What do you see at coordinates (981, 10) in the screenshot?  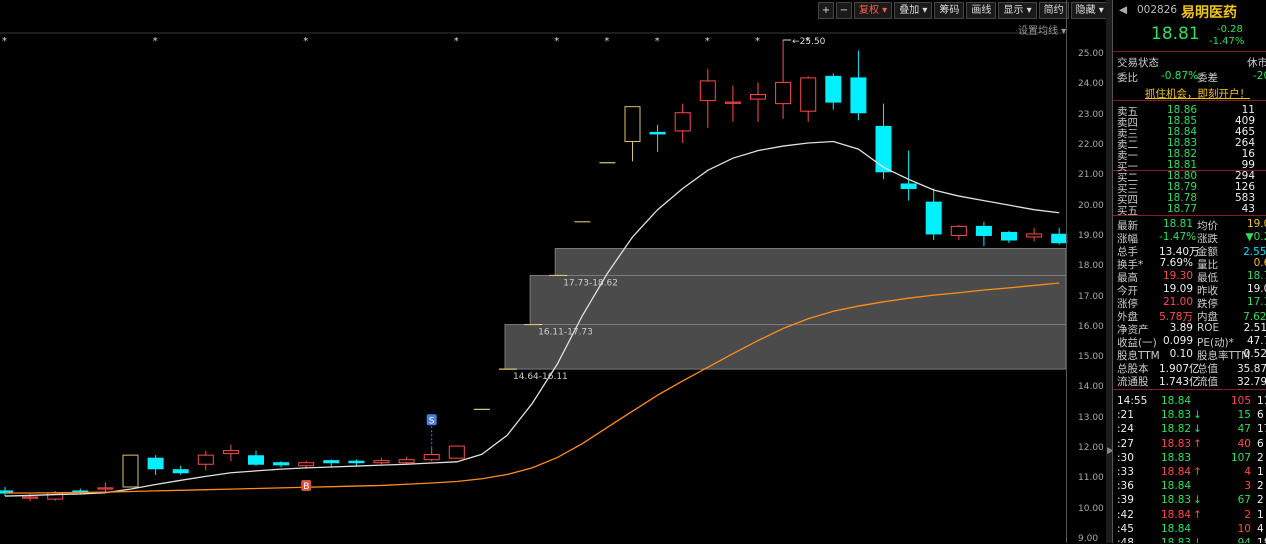 I see `draw-line-button: 画线` at bounding box center [981, 10].